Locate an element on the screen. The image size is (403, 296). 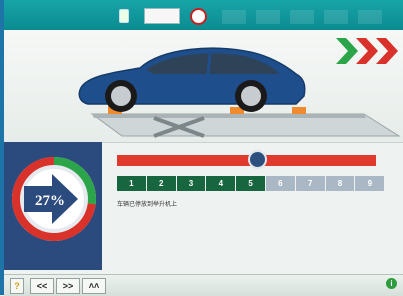
step-5: 5 is located at coordinates (250, 183).